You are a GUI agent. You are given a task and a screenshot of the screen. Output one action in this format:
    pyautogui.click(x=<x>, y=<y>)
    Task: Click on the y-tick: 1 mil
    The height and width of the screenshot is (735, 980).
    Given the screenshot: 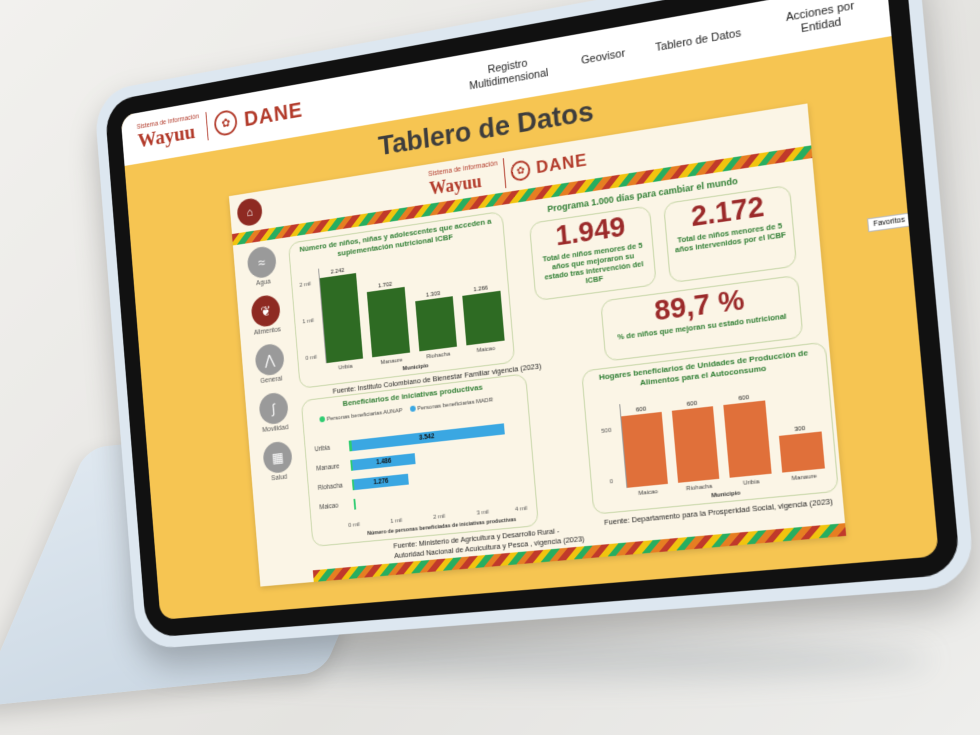 What is the action you would take?
    pyautogui.click(x=308, y=322)
    